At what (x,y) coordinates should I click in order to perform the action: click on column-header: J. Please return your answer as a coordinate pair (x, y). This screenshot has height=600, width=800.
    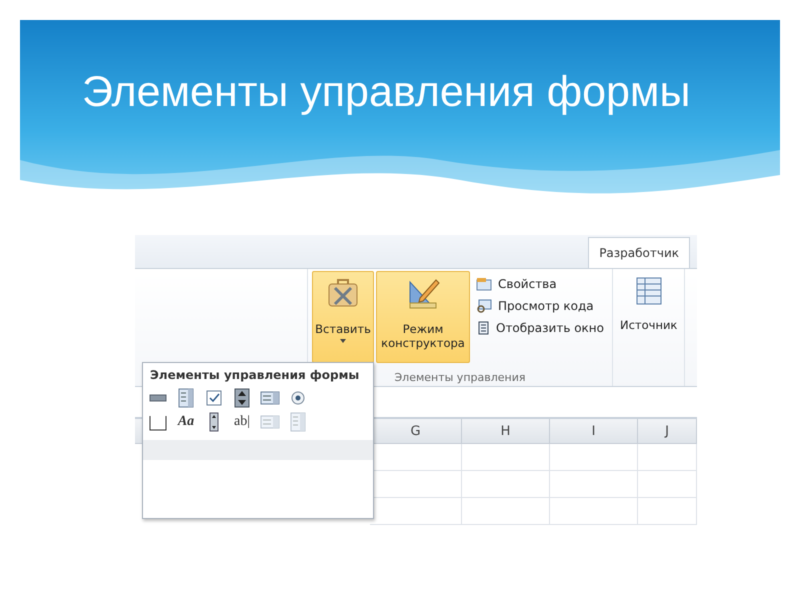
    Looking at the image, I should click on (667, 431).